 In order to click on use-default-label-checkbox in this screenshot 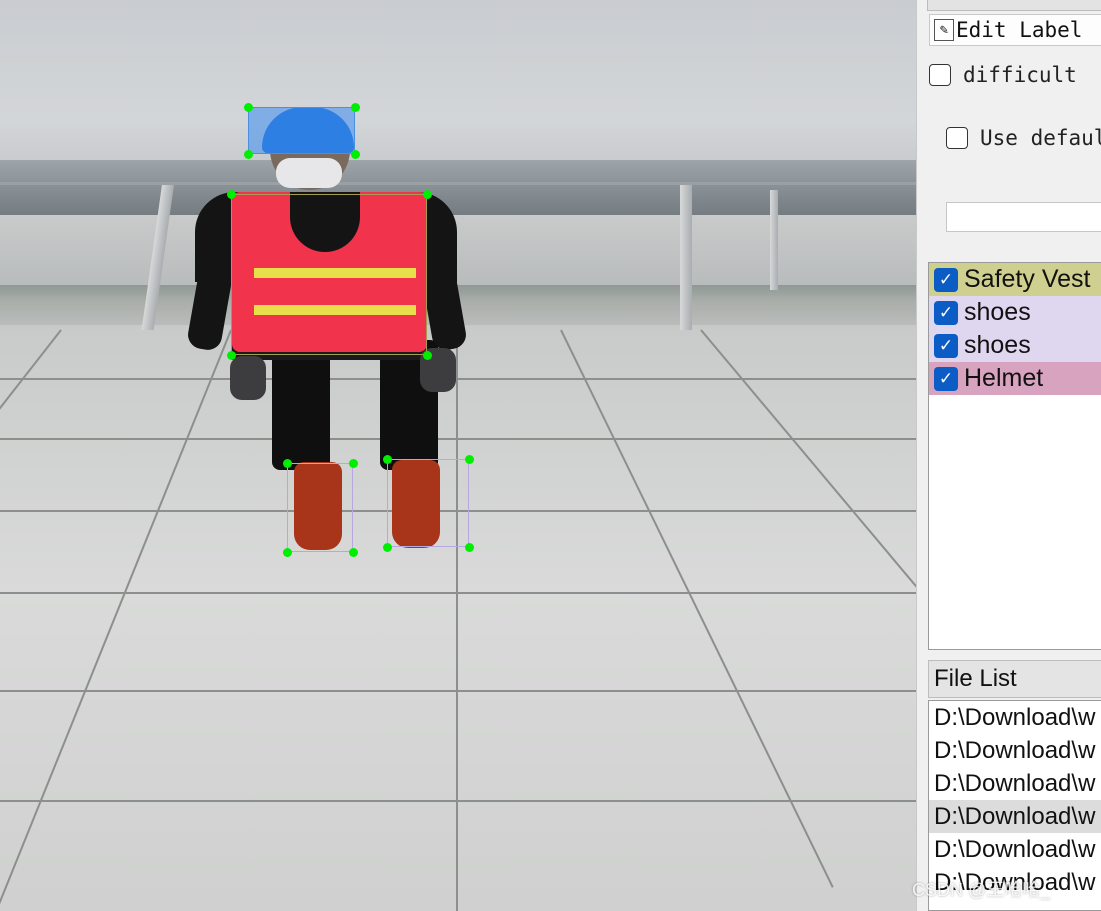, I will do `click(957, 138)`.